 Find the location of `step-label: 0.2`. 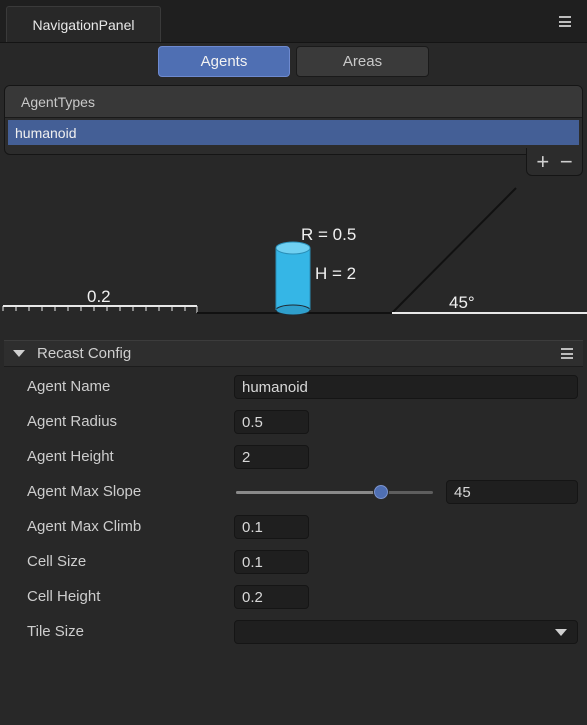

step-label: 0.2 is located at coordinates (99, 296).